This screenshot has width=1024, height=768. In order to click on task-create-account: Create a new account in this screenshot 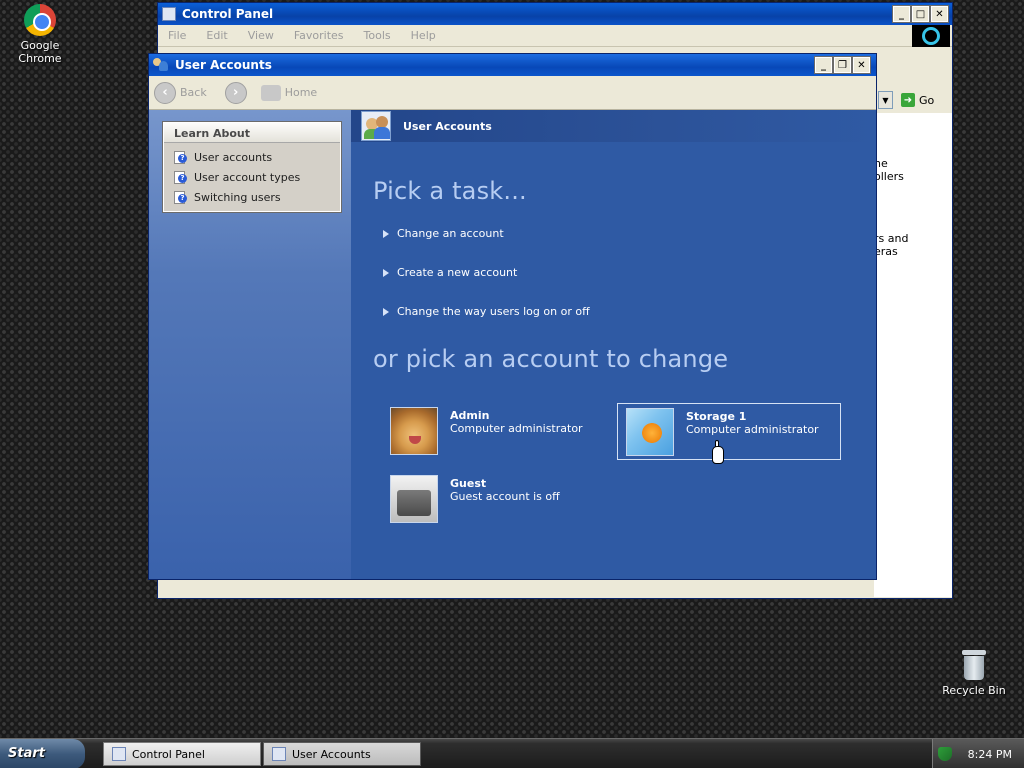, I will do `click(450, 272)`.